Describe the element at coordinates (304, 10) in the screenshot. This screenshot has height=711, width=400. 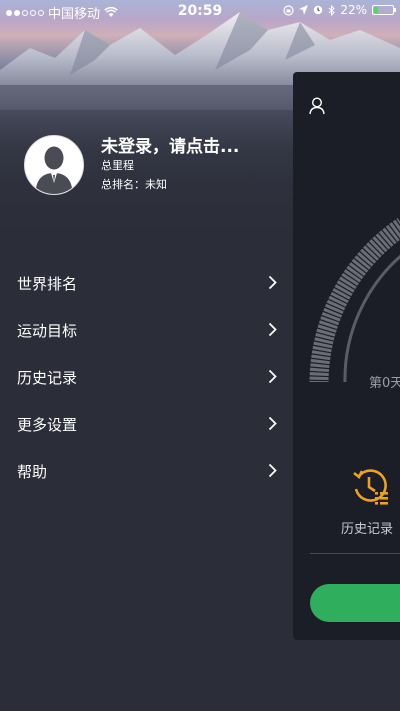
I see `location-arrow-icon` at that location.